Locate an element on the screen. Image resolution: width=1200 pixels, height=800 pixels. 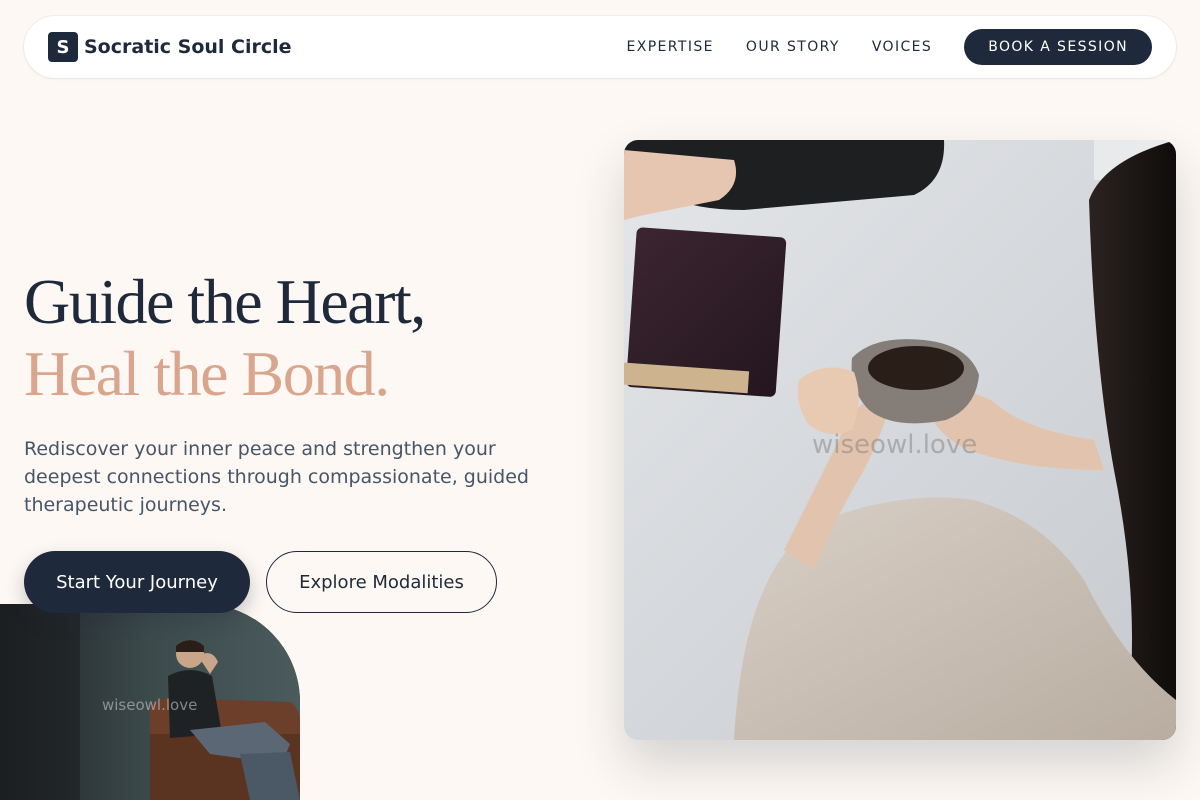
side-photo: wiseowl.love is located at coordinates (150, 702).